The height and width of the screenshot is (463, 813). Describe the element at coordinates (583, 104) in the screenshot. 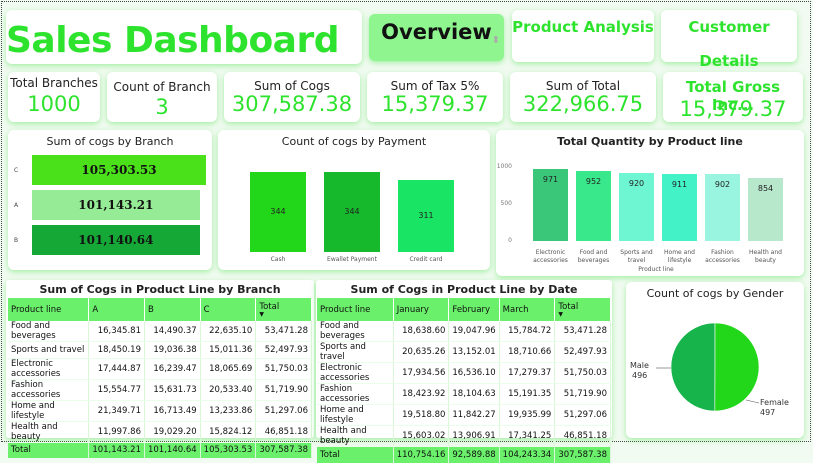

I see `kpi-value: 322,966.75` at that location.